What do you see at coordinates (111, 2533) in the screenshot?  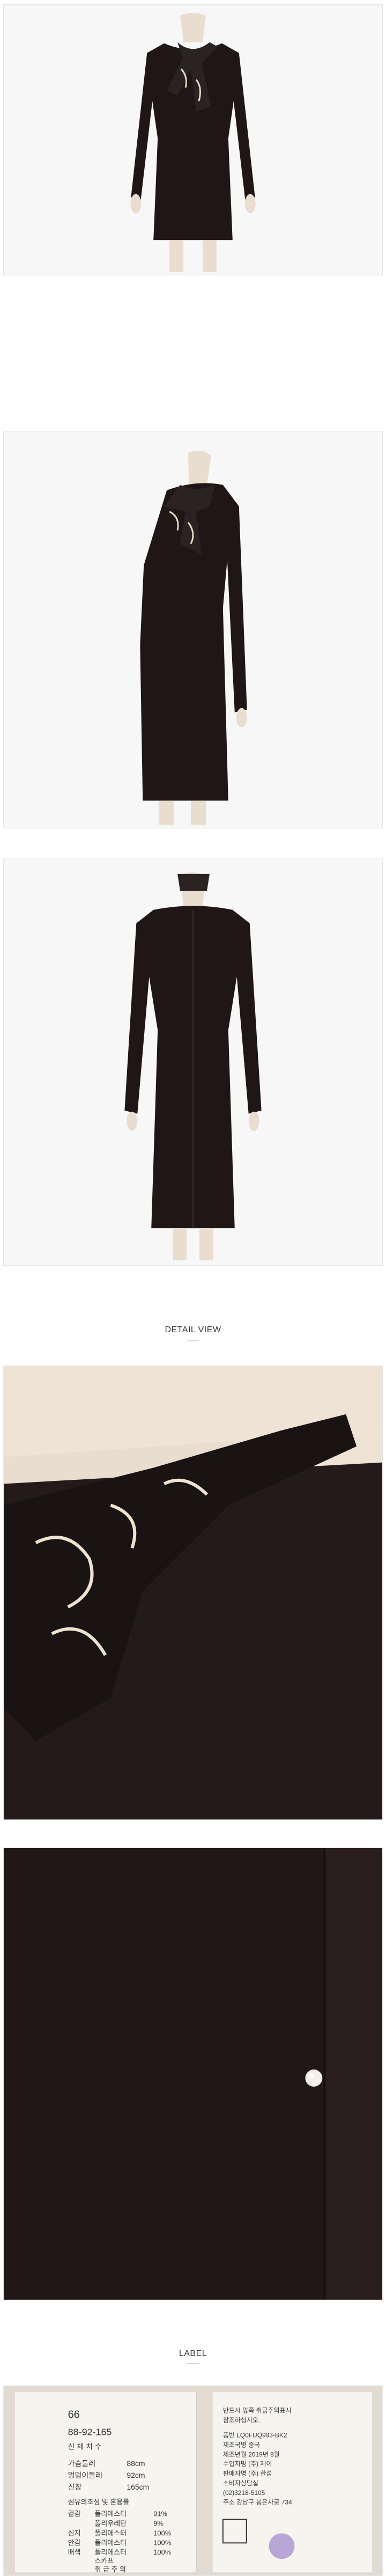 I see `fabric-2-mat: 폴리에스터` at bounding box center [111, 2533].